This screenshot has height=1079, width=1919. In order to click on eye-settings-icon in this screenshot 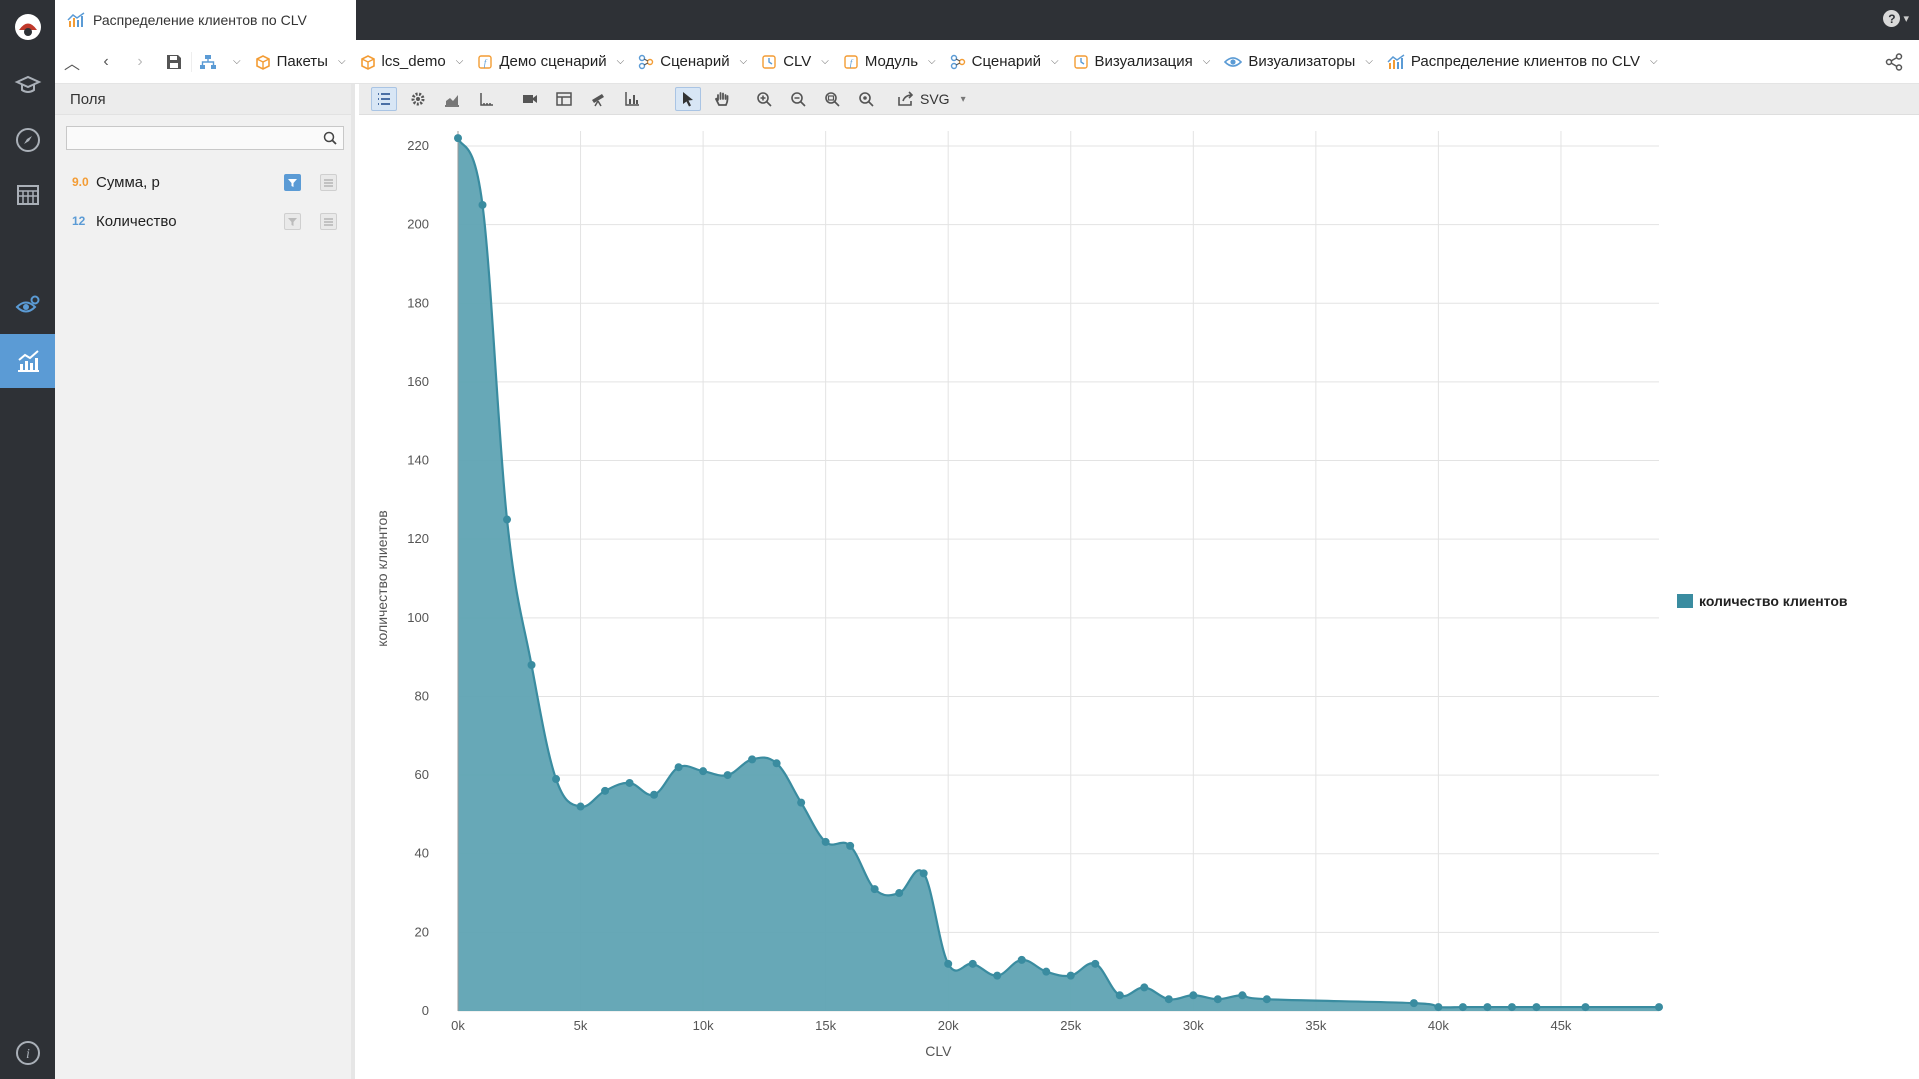, I will do `click(27, 304)`.